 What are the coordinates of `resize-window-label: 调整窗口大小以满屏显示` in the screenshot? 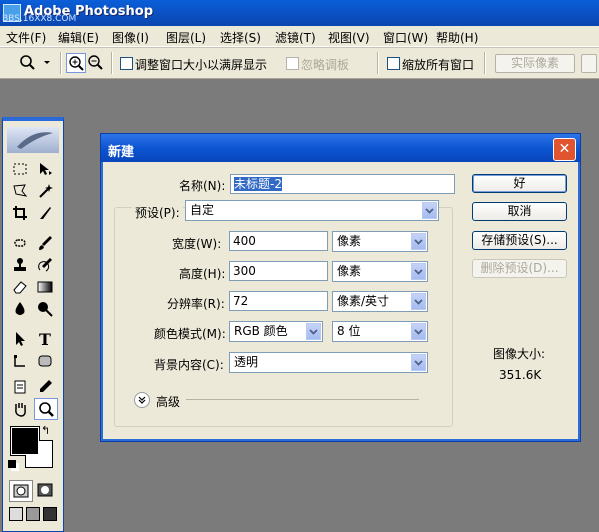 It's located at (201, 65).